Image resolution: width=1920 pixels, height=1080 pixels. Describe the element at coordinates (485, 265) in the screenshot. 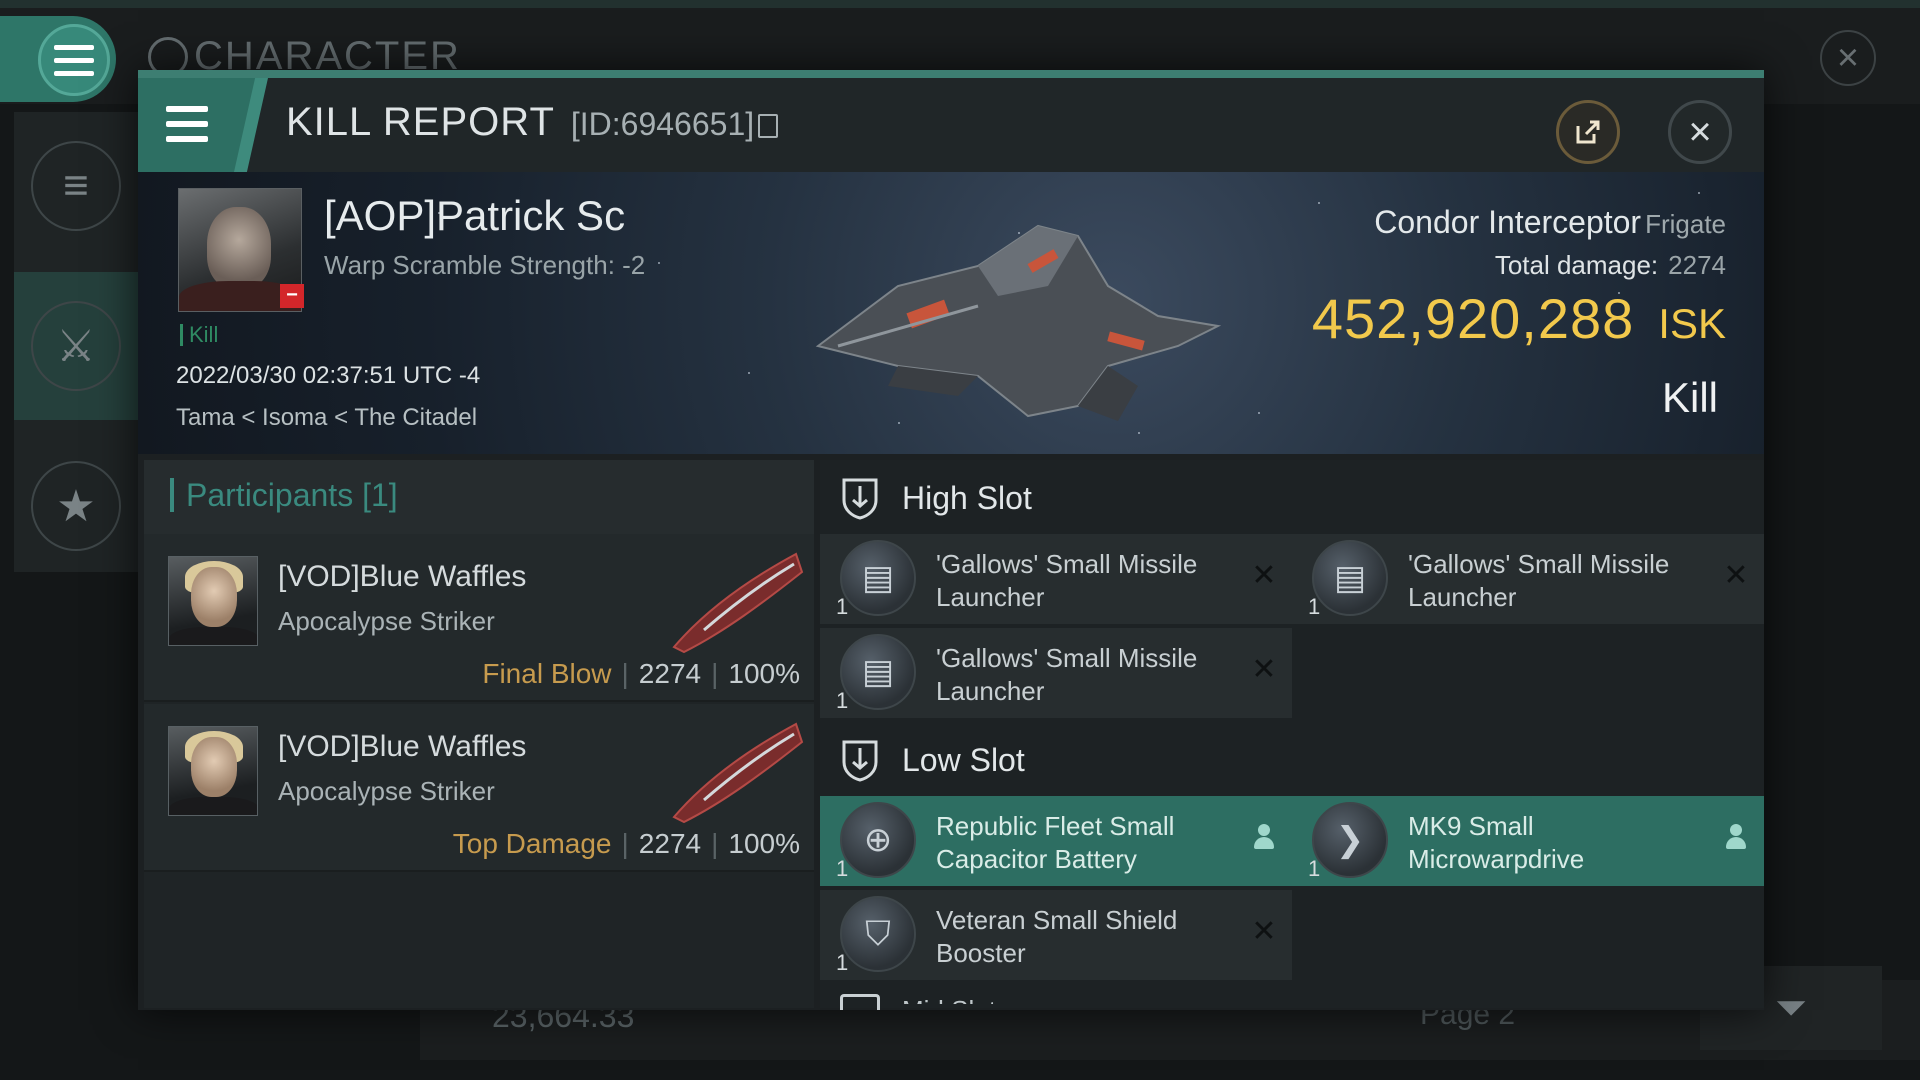

I see `warp-scramble-strength: Warp Scramble Strength: -2` at that location.